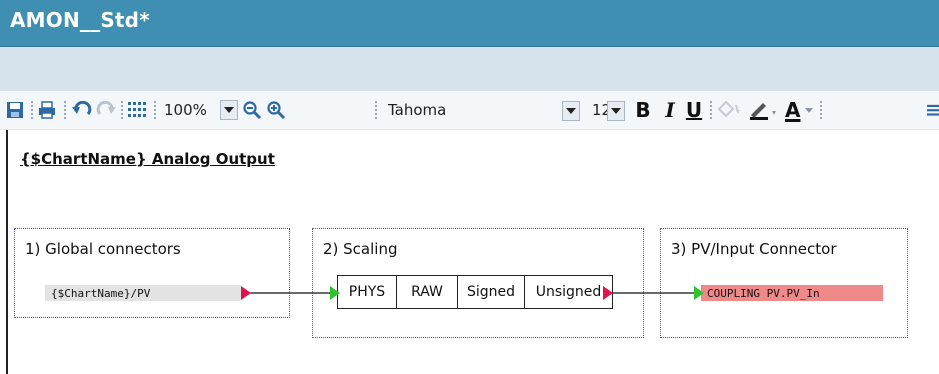 This screenshot has height=374, width=939. I want to click on ribbon-band, so click(469, 69).